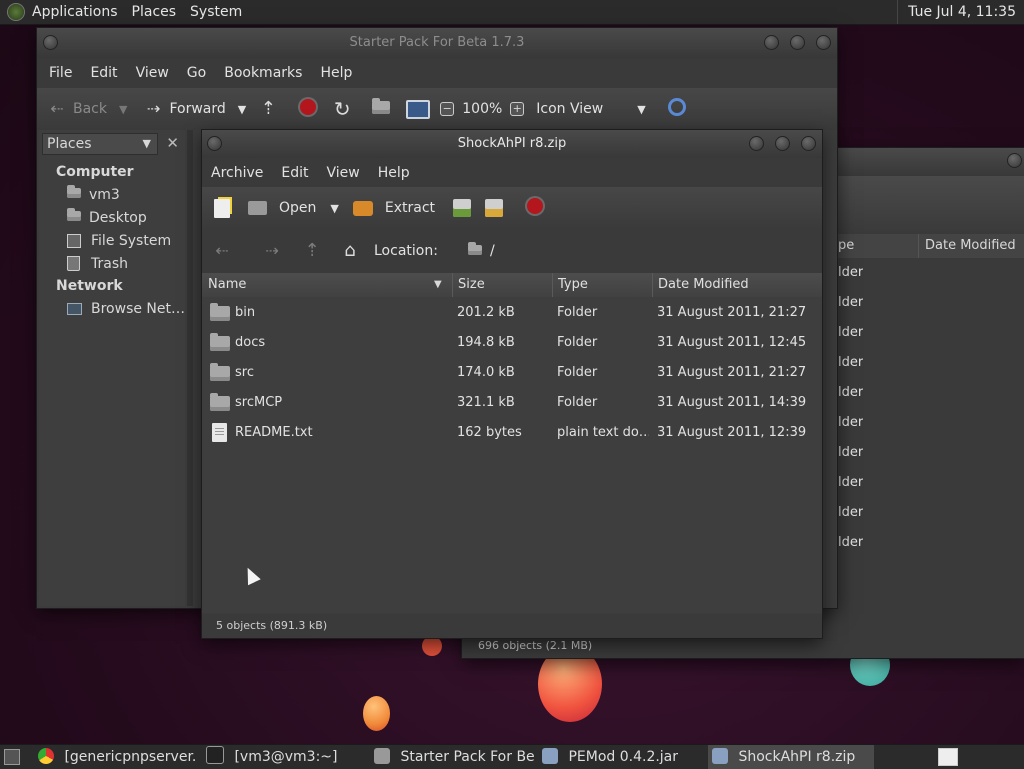 This screenshot has height=769, width=1024. I want to click on sidebar-item-desktop: Desktop, so click(126, 217).